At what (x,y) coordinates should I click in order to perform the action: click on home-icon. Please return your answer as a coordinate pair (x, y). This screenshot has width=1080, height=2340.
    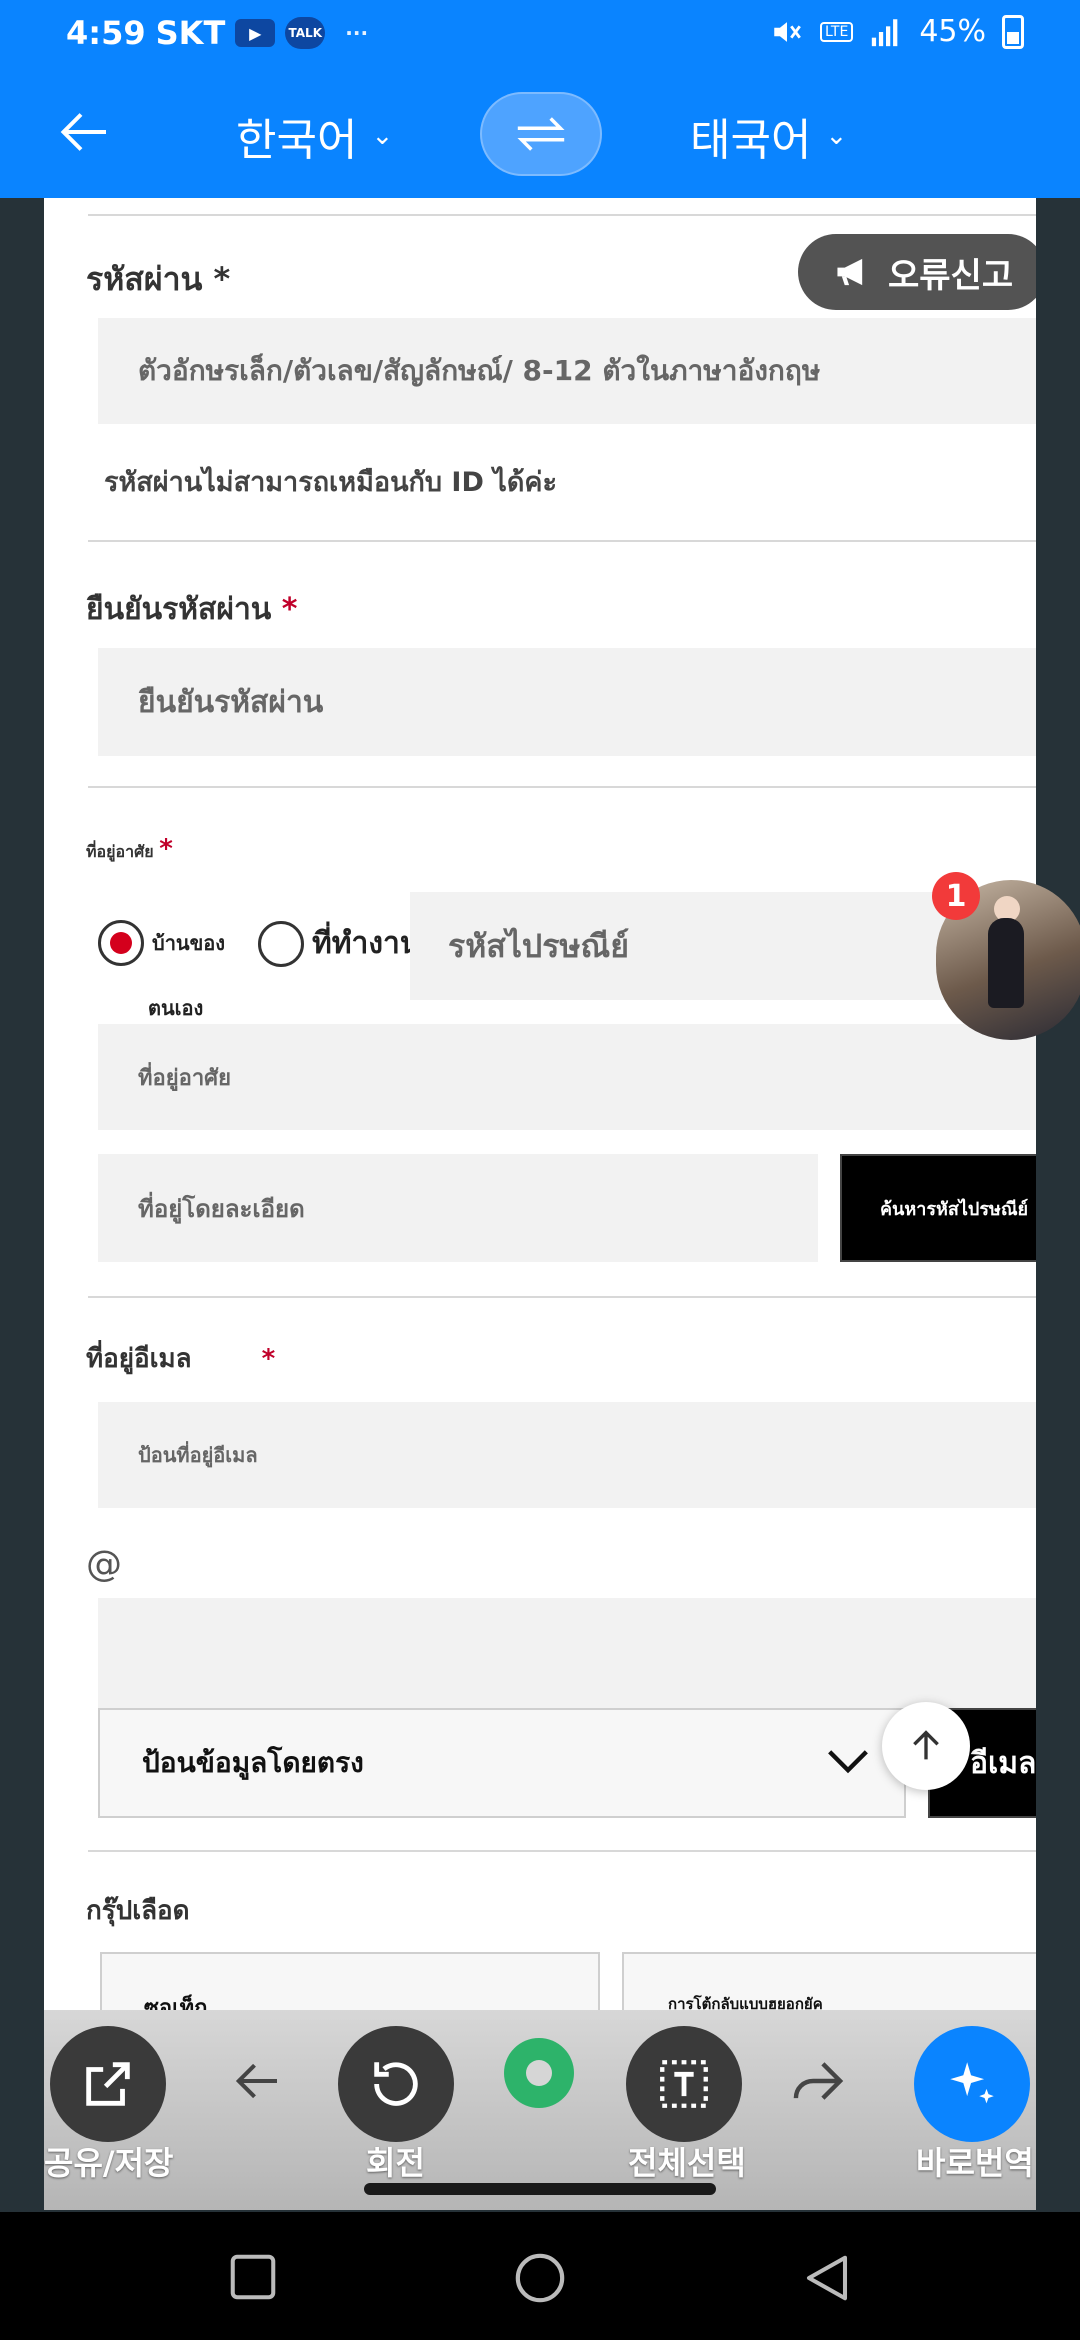
    Looking at the image, I should click on (540, 2278).